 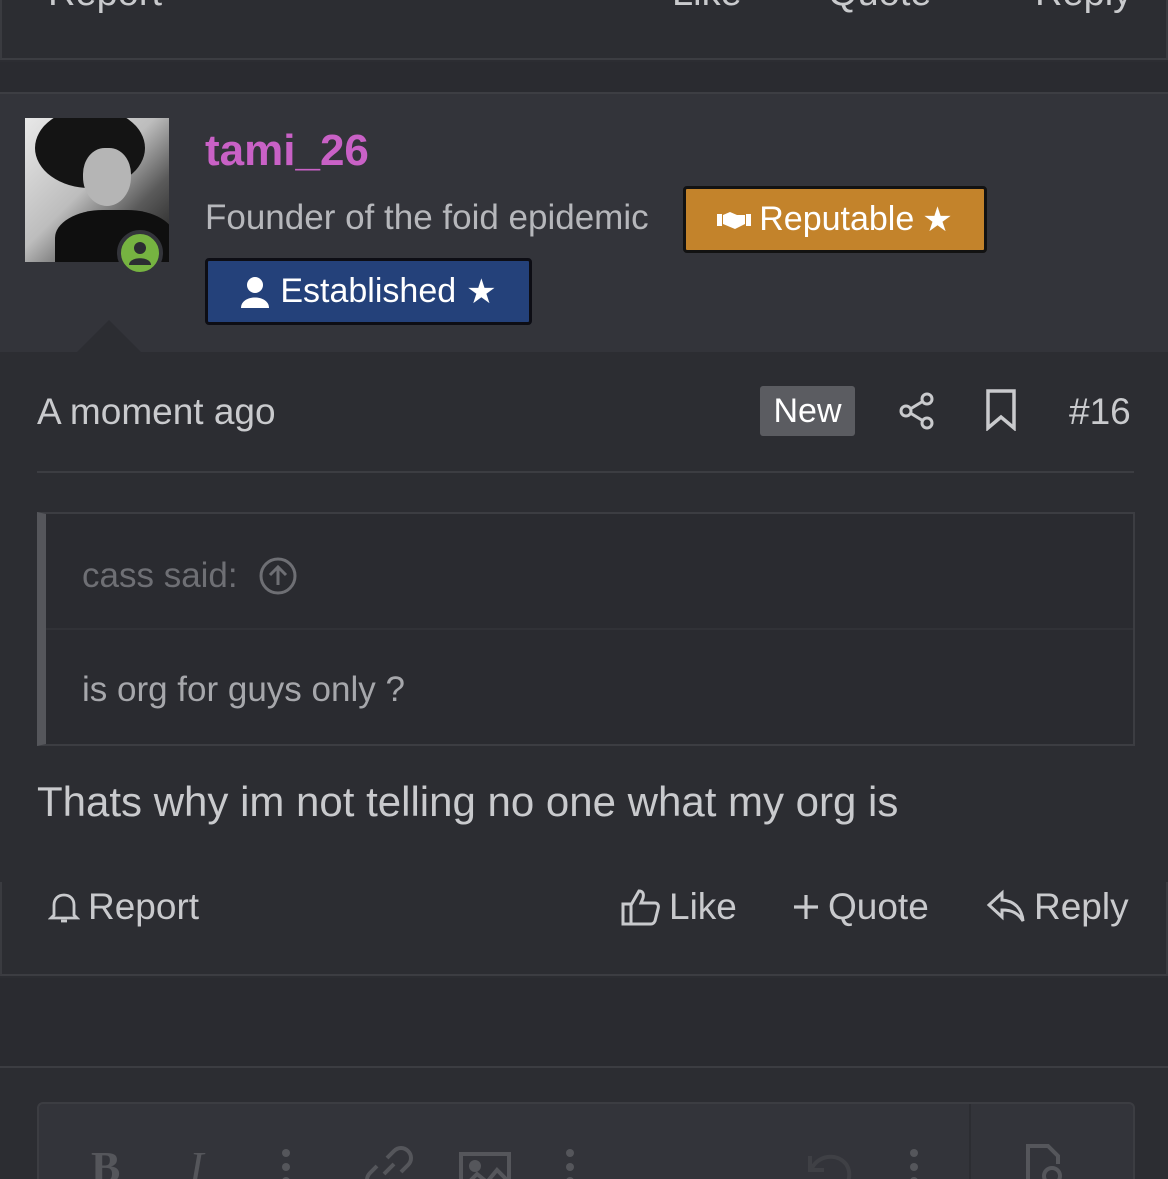 I want to click on quote-header: cass said:, so click(x=589, y=572).